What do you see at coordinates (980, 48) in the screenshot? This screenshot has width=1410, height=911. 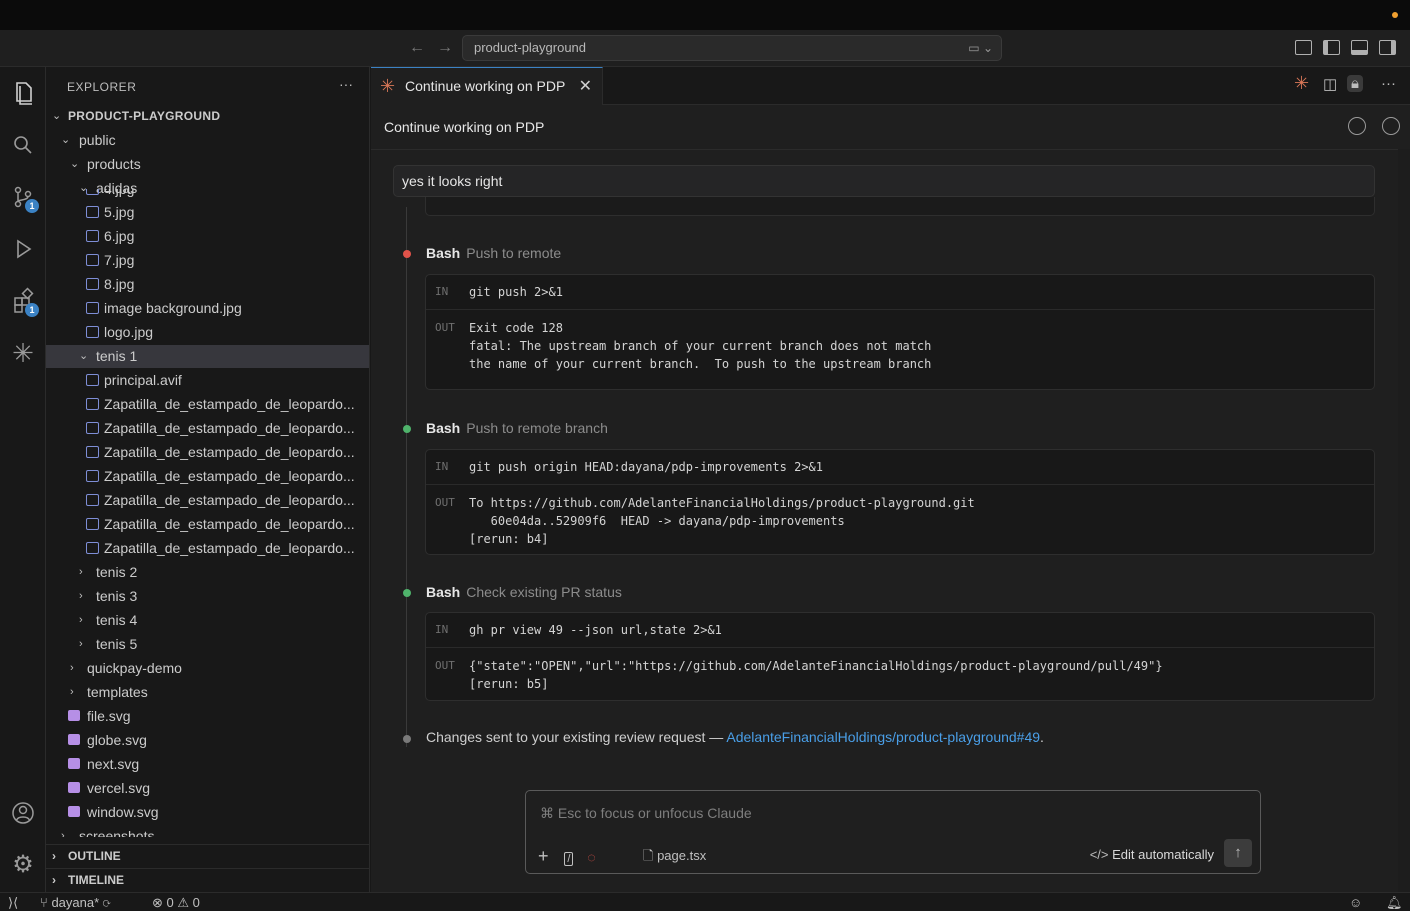 I see `copilot-chat-icon: ▭ ⌄` at bounding box center [980, 48].